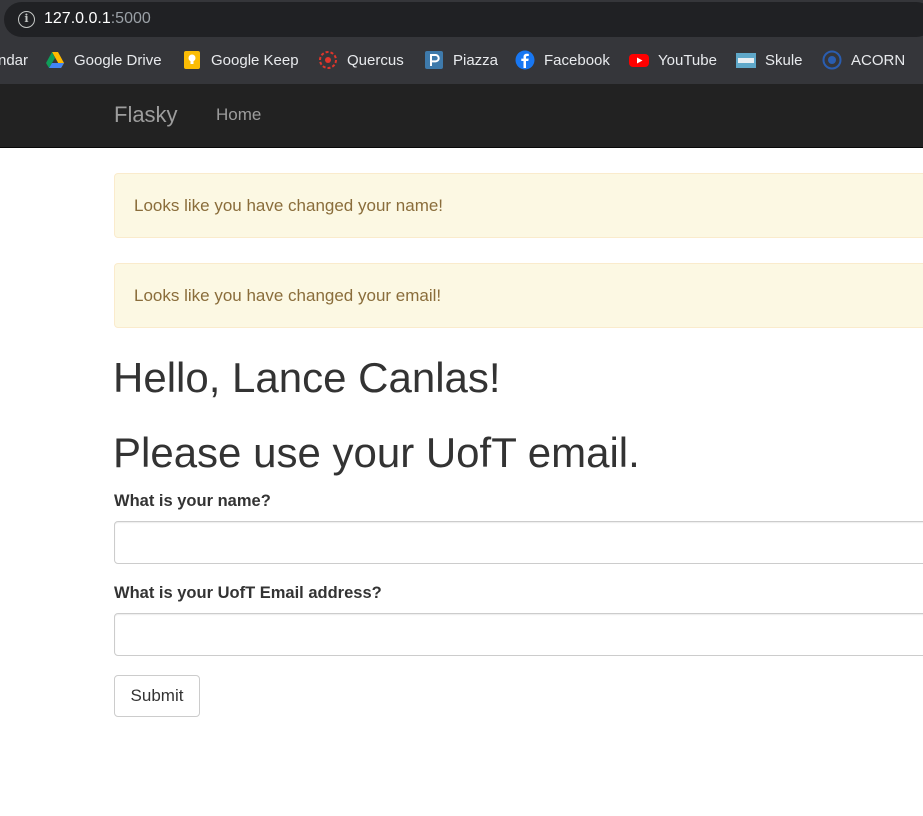 The image size is (923, 816). Describe the element at coordinates (26, 19) in the screenshot. I see `site-info-icon: i` at that location.